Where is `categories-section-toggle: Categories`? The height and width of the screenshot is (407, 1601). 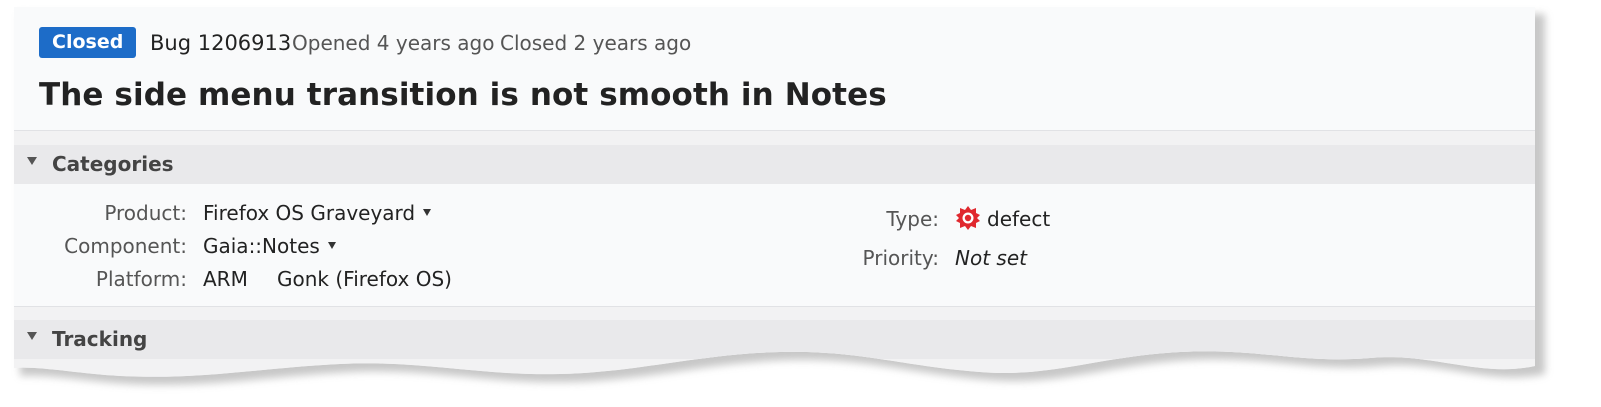 categories-section-toggle: Categories is located at coordinates (774, 164).